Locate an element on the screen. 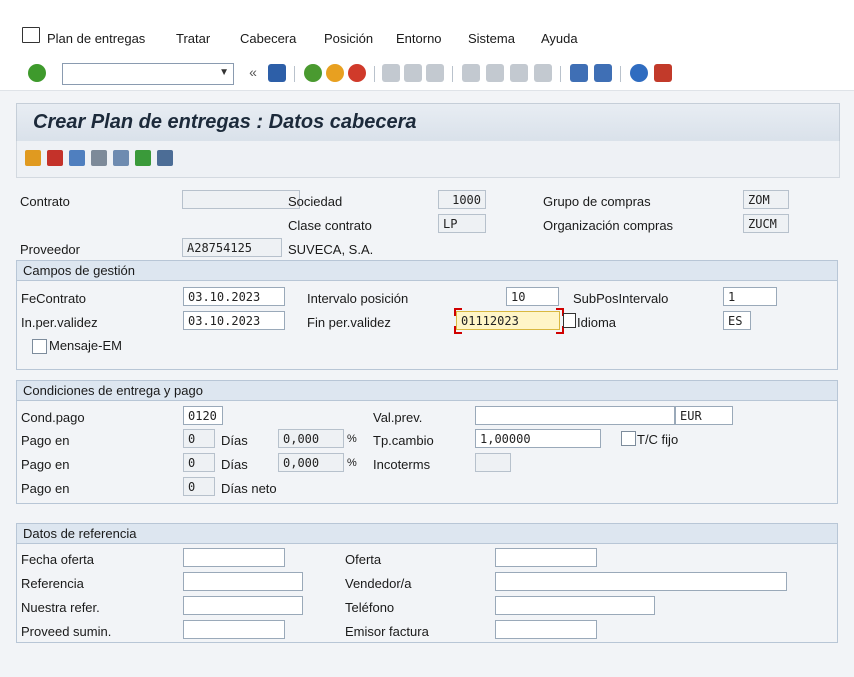 This screenshot has width=854, height=677. mensaje-em-label: Mensaje-EM is located at coordinates (85, 345).